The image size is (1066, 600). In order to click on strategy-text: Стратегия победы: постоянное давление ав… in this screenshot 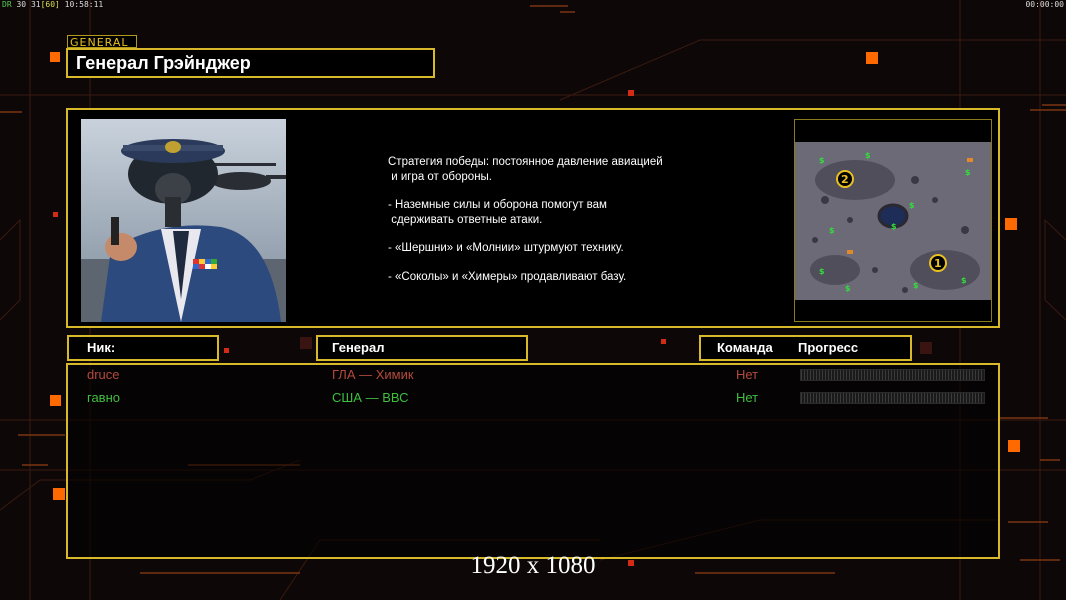, I will do `click(553, 219)`.